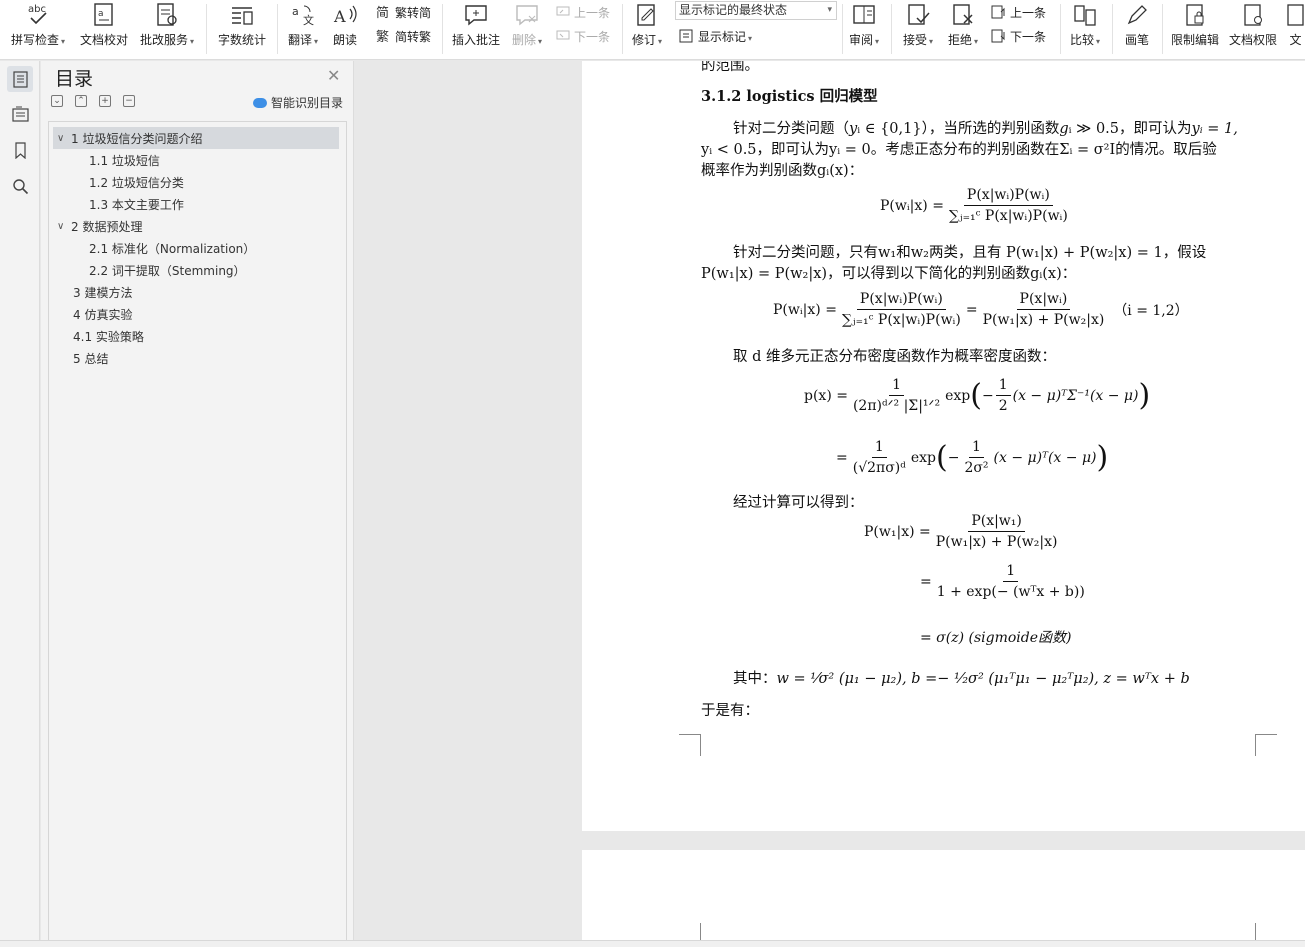 This screenshot has width=1305, height=947. What do you see at coordinates (108, 336) in the screenshot?
I see `toc-item-4-1: 4.1 实验策略` at bounding box center [108, 336].